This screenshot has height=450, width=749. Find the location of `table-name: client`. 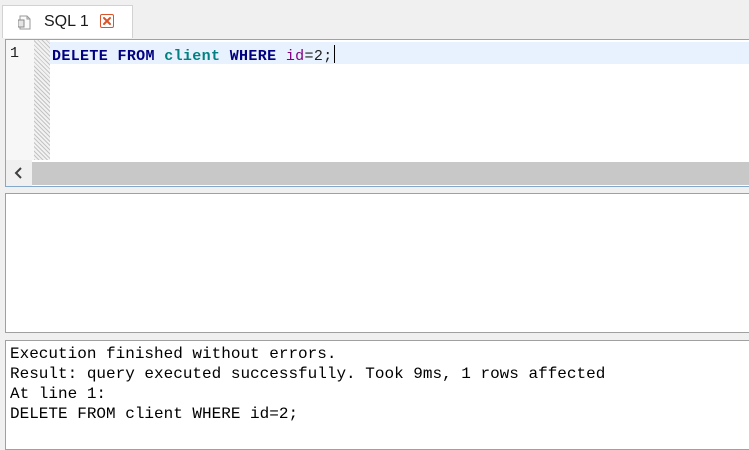

table-name: client is located at coordinates (192, 56).